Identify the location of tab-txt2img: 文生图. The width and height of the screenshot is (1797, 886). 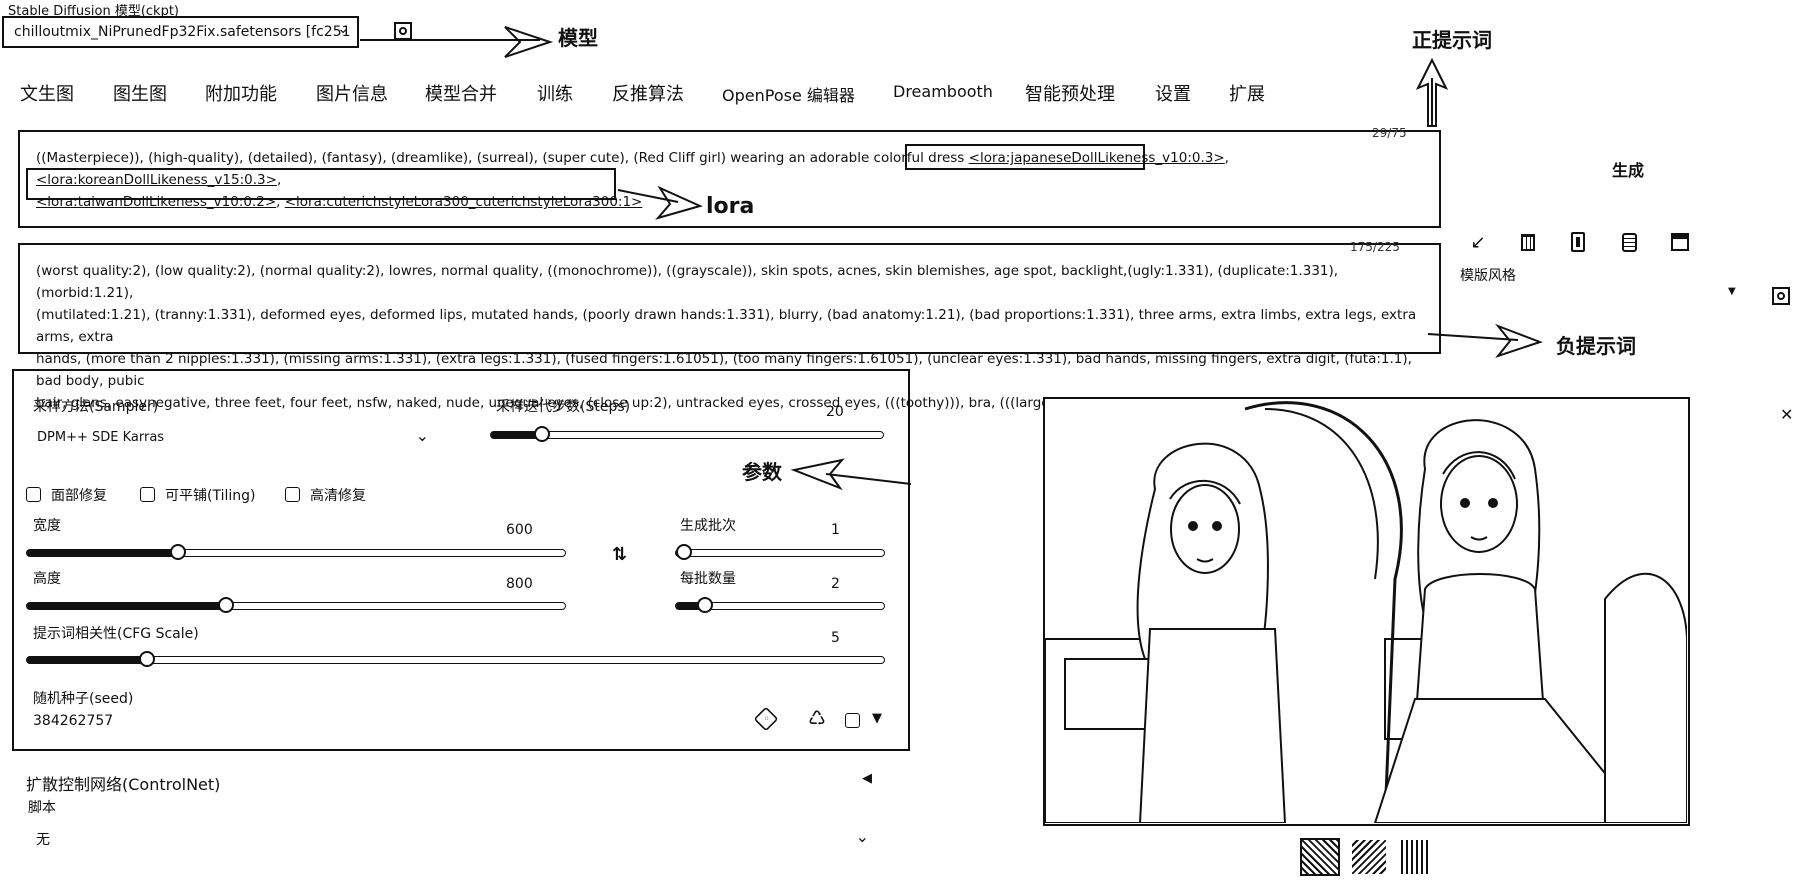
(47, 93).